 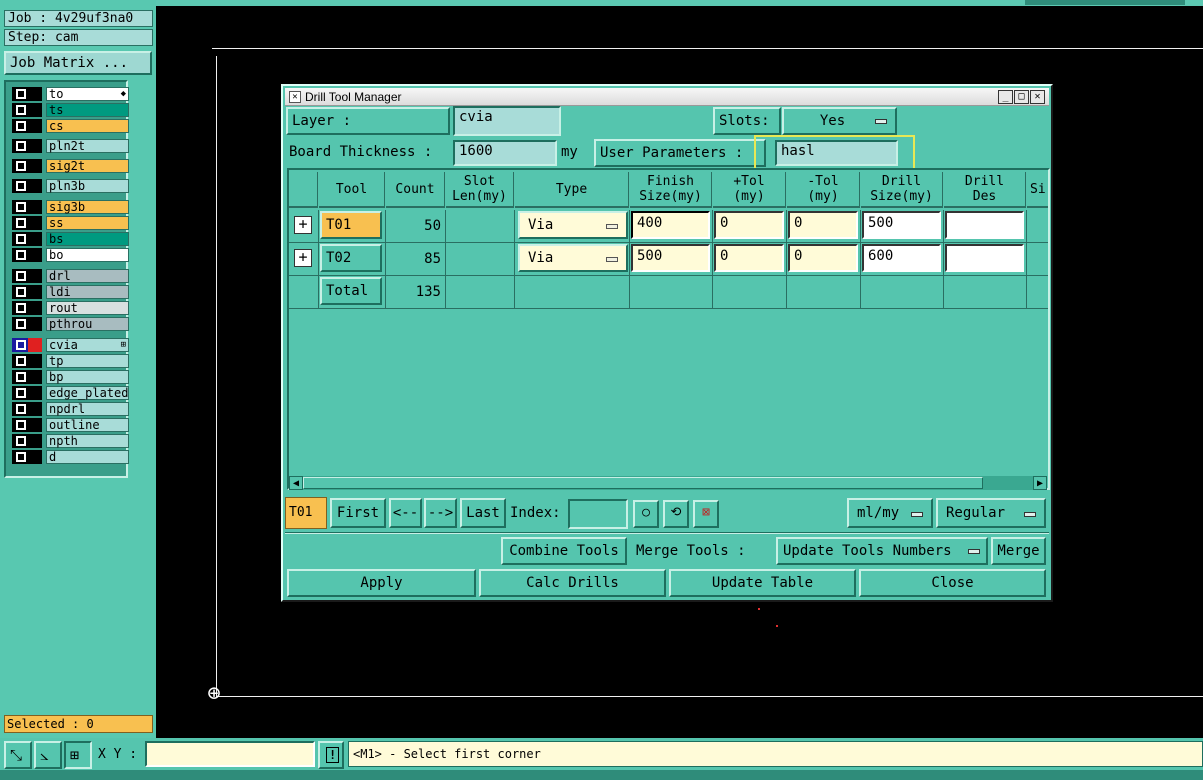 I want to click on layer-row: ss, so click(x=70, y=222).